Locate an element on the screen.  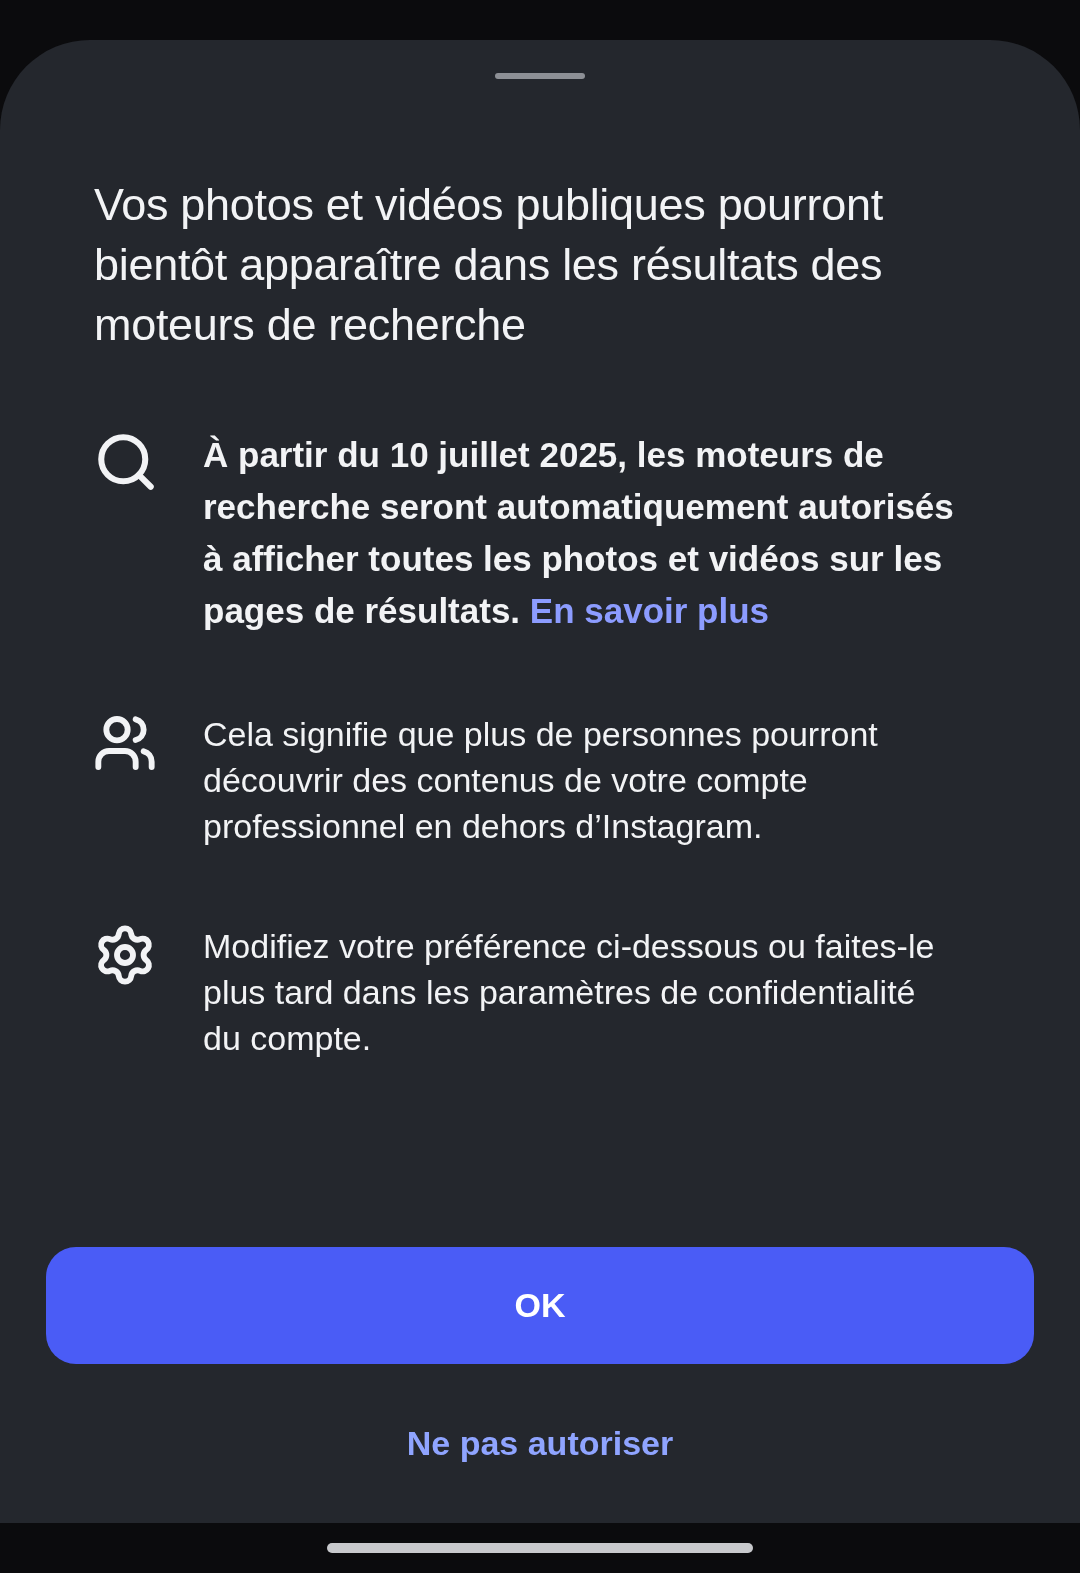
info-text: Modifiez votre préférence ci-dessous ou faites-le plus tard dans les paramètres de confidentialité du compte. is located at coordinates (569, 992).